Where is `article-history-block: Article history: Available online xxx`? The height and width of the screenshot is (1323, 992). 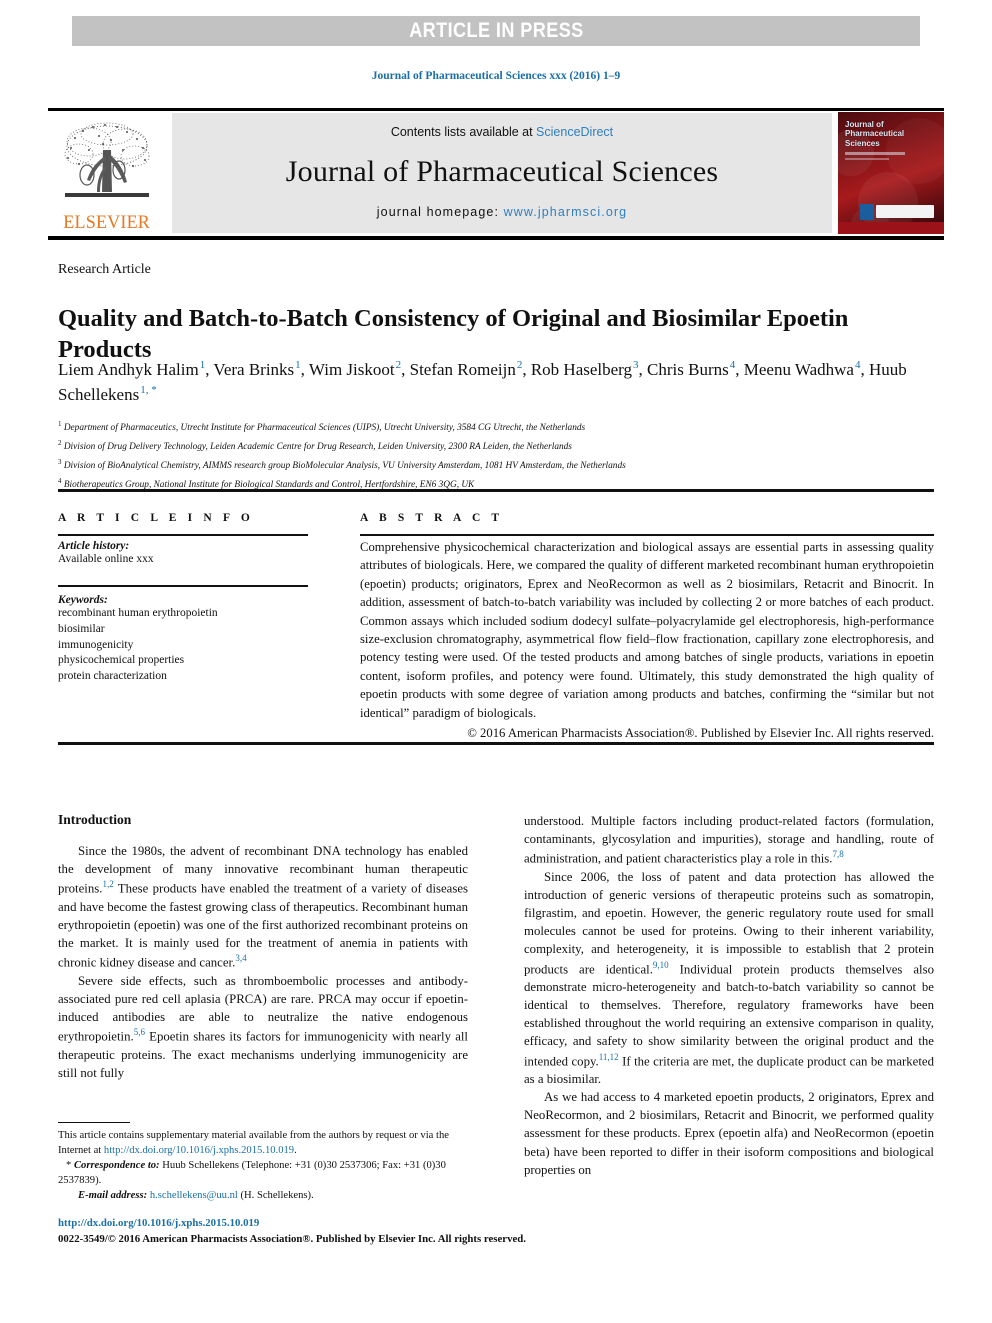 article-history-block: Article history: Available online xxx is located at coordinates (183, 554).